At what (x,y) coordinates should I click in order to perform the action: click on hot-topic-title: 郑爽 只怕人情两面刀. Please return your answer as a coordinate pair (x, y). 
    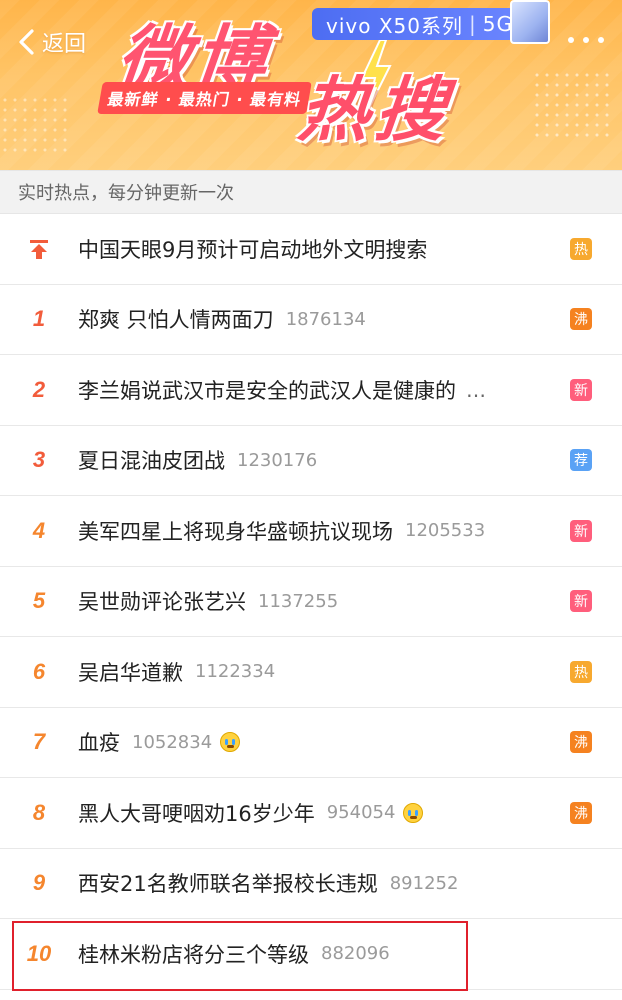
    Looking at the image, I should click on (176, 320).